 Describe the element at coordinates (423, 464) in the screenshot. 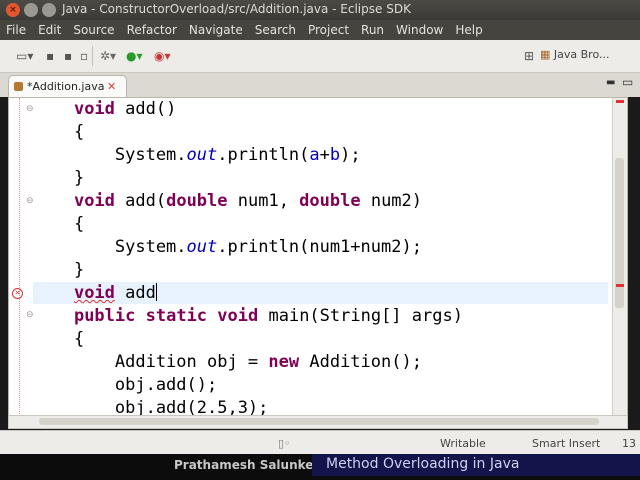

I see `caption-title: Method Overloading in Java` at that location.